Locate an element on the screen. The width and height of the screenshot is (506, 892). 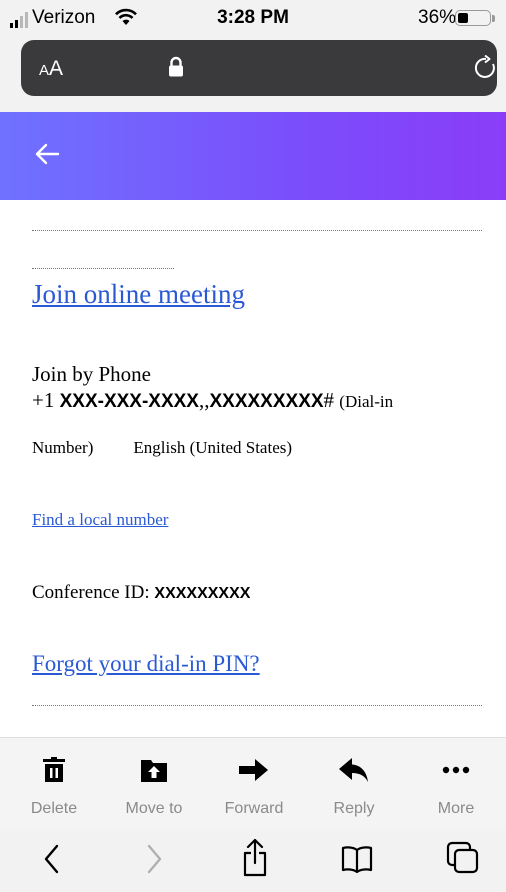
forward-label: Forward is located at coordinates (254, 808).